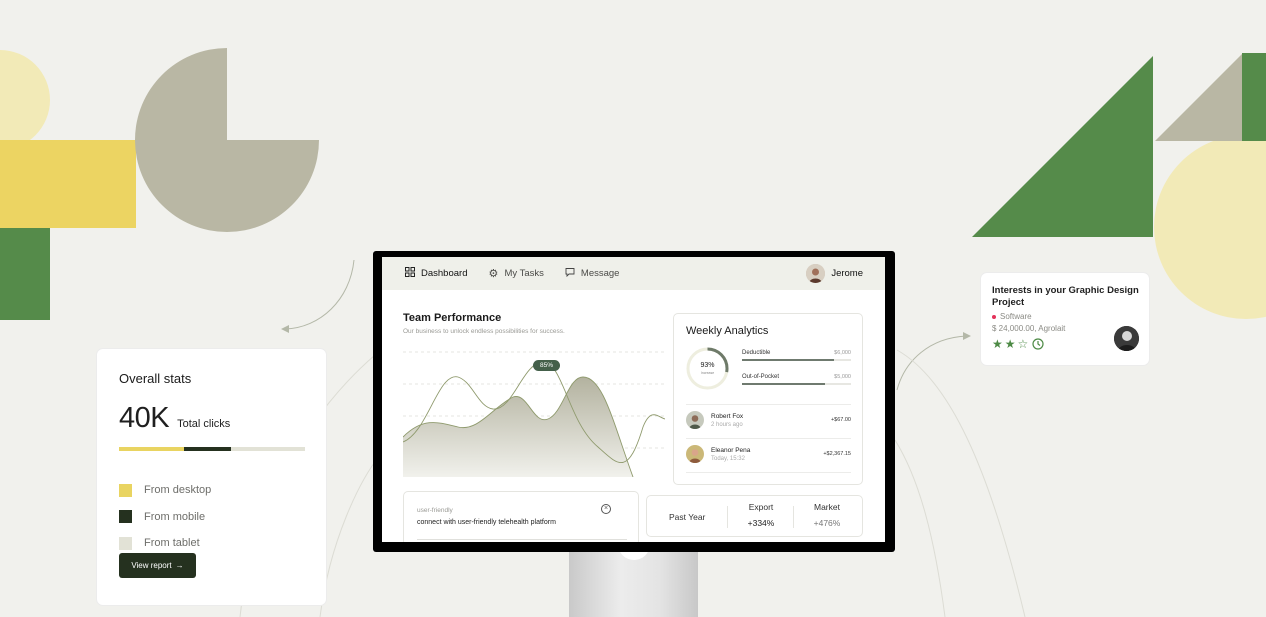 The image size is (1266, 617). What do you see at coordinates (796, 353) in the screenshot?
I see `metric-row: Deductible $6,000` at bounding box center [796, 353].